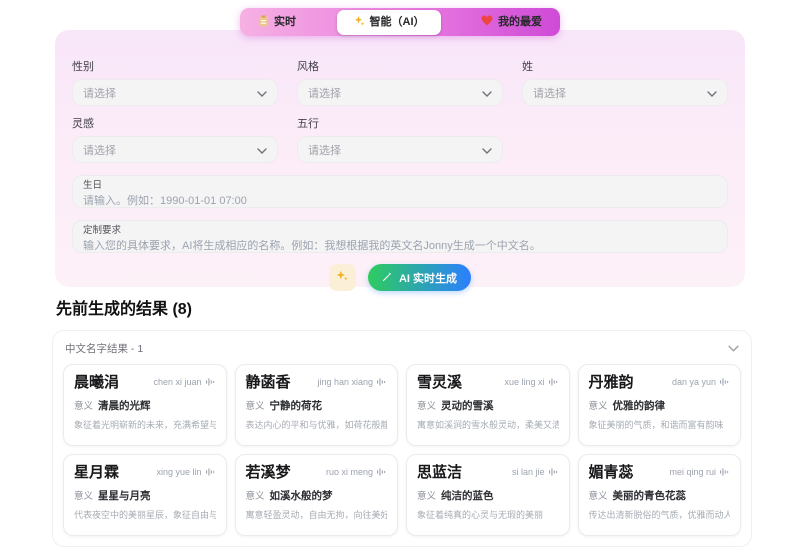 The width and height of the screenshot is (800, 551). Describe the element at coordinates (400, 92) in the screenshot. I see `style-select: 请选择` at that location.